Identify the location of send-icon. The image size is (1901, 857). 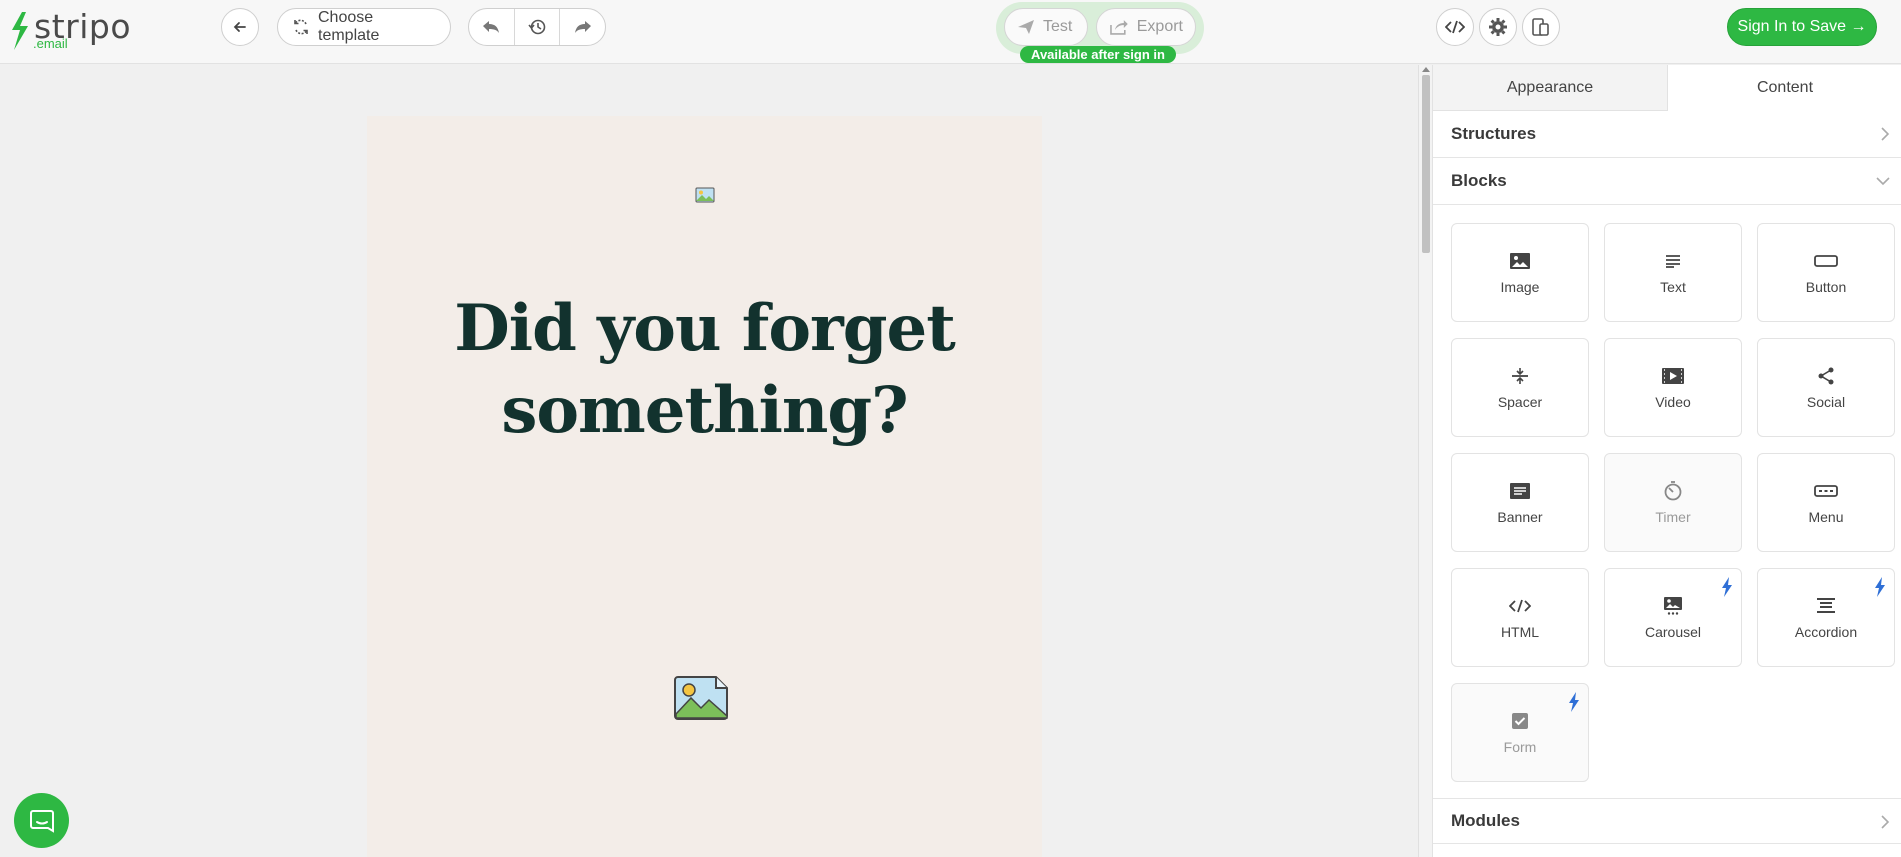
(1026, 27).